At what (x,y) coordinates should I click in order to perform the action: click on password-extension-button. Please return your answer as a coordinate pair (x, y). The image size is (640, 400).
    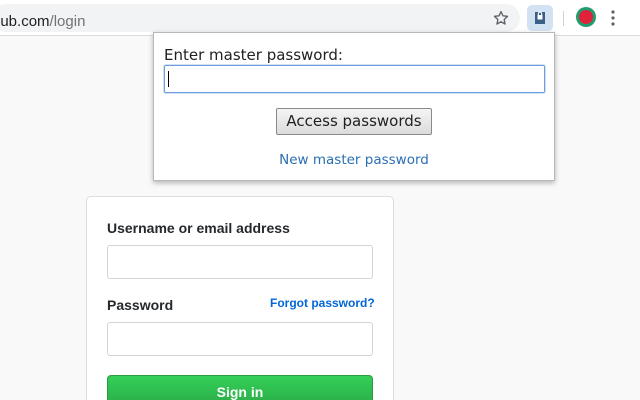
    Looking at the image, I should click on (540, 18).